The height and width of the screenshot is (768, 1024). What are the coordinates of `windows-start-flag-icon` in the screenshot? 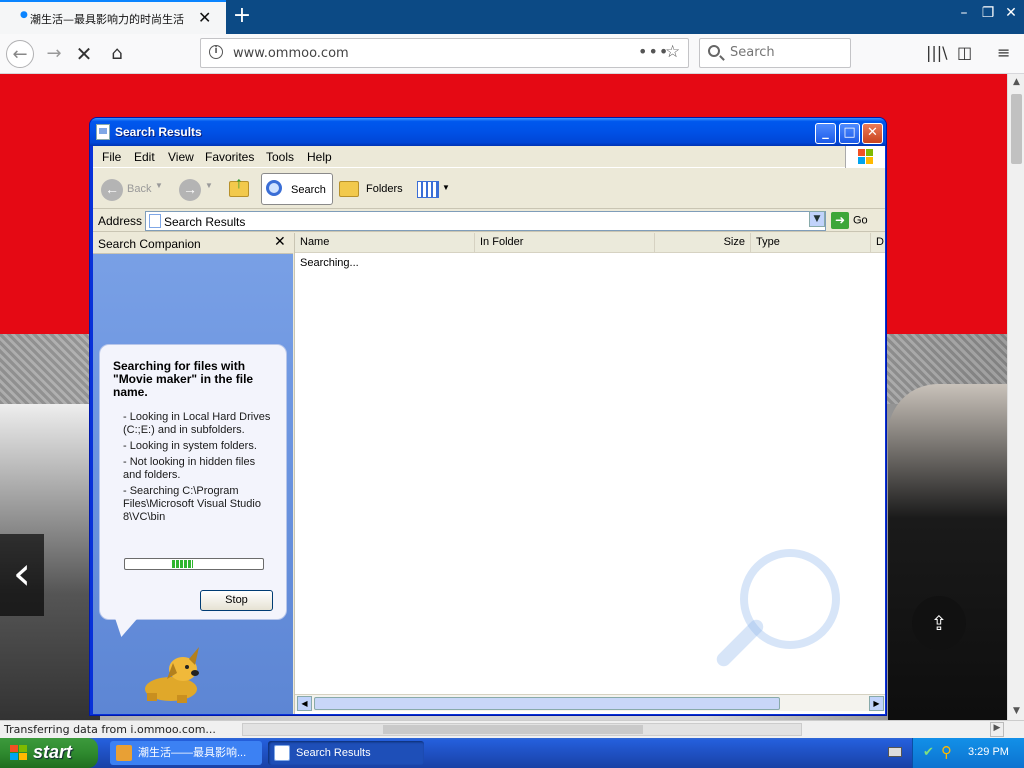 It's located at (19, 753).